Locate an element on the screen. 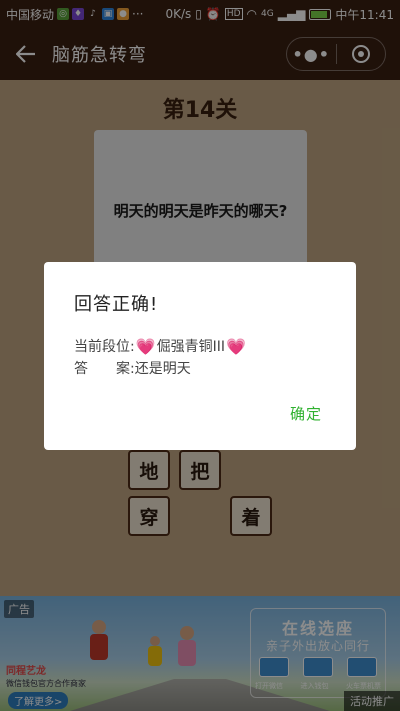  dialog-title: 回答正确! is located at coordinates (116, 304).